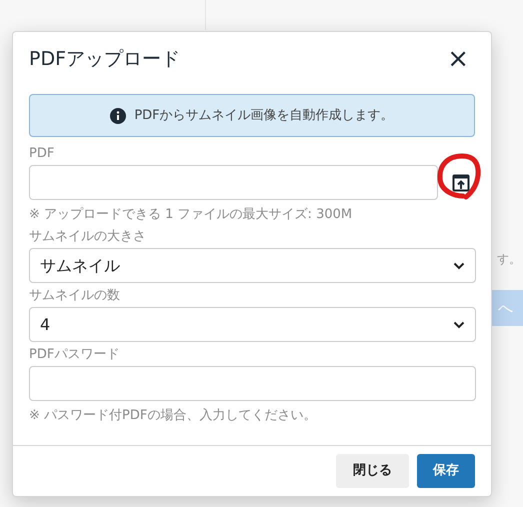  I want to click on info-icon, so click(118, 116).